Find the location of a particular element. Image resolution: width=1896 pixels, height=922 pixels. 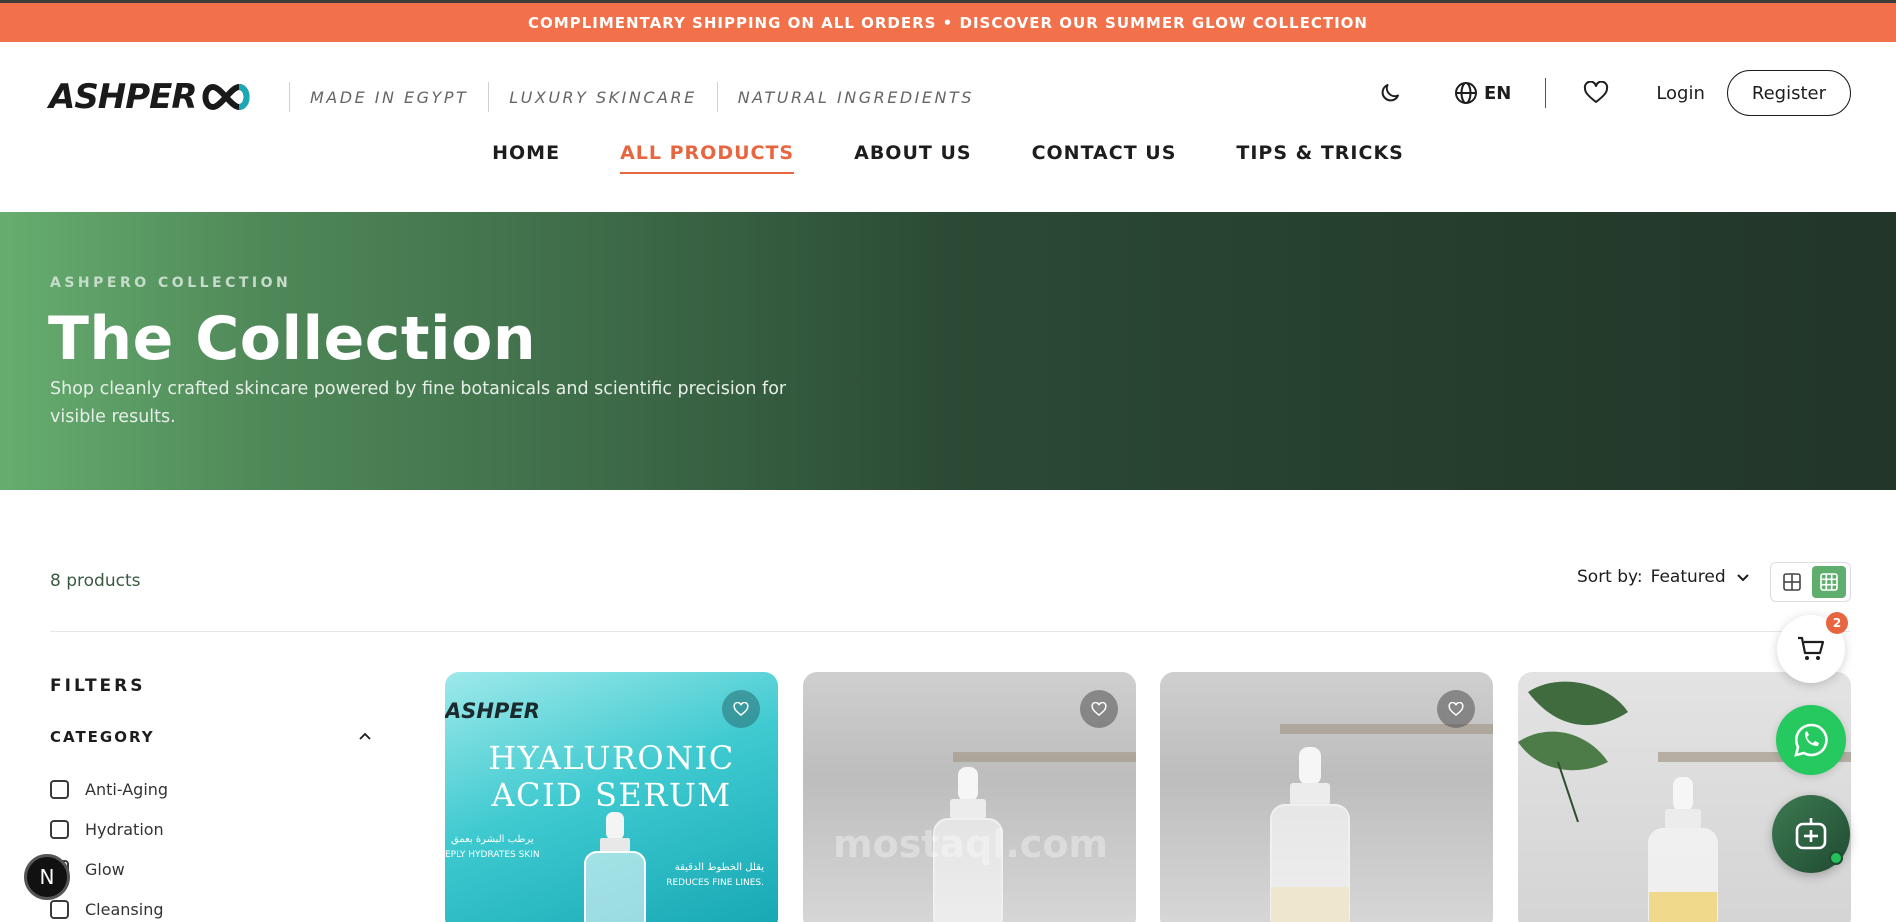

nav-item-about-us: ABOUT US is located at coordinates (912, 158).